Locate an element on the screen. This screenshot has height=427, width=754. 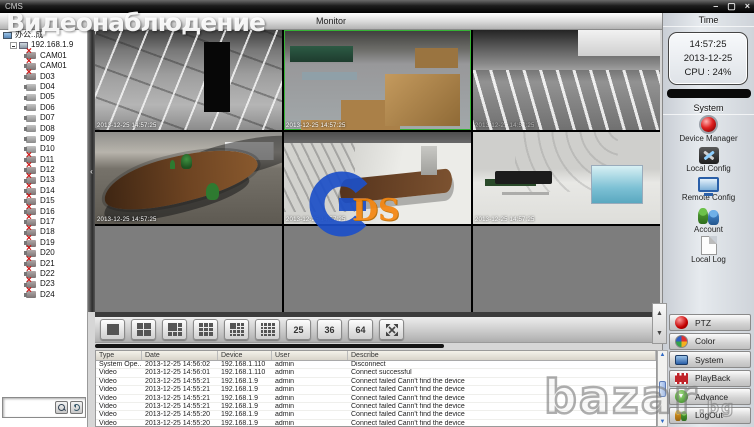
layout-64-button: 64 is located at coordinates (360, 329).